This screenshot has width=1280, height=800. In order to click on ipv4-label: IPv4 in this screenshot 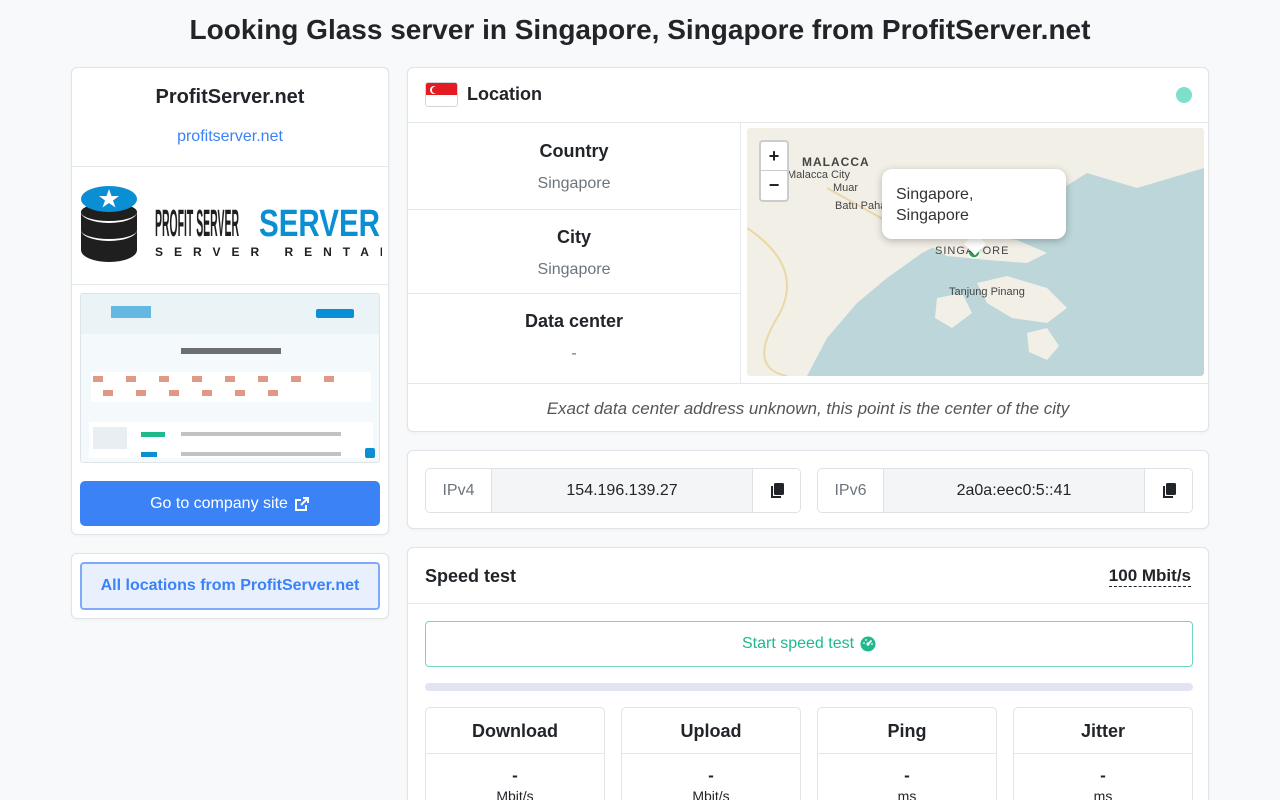, I will do `click(459, 490)`.